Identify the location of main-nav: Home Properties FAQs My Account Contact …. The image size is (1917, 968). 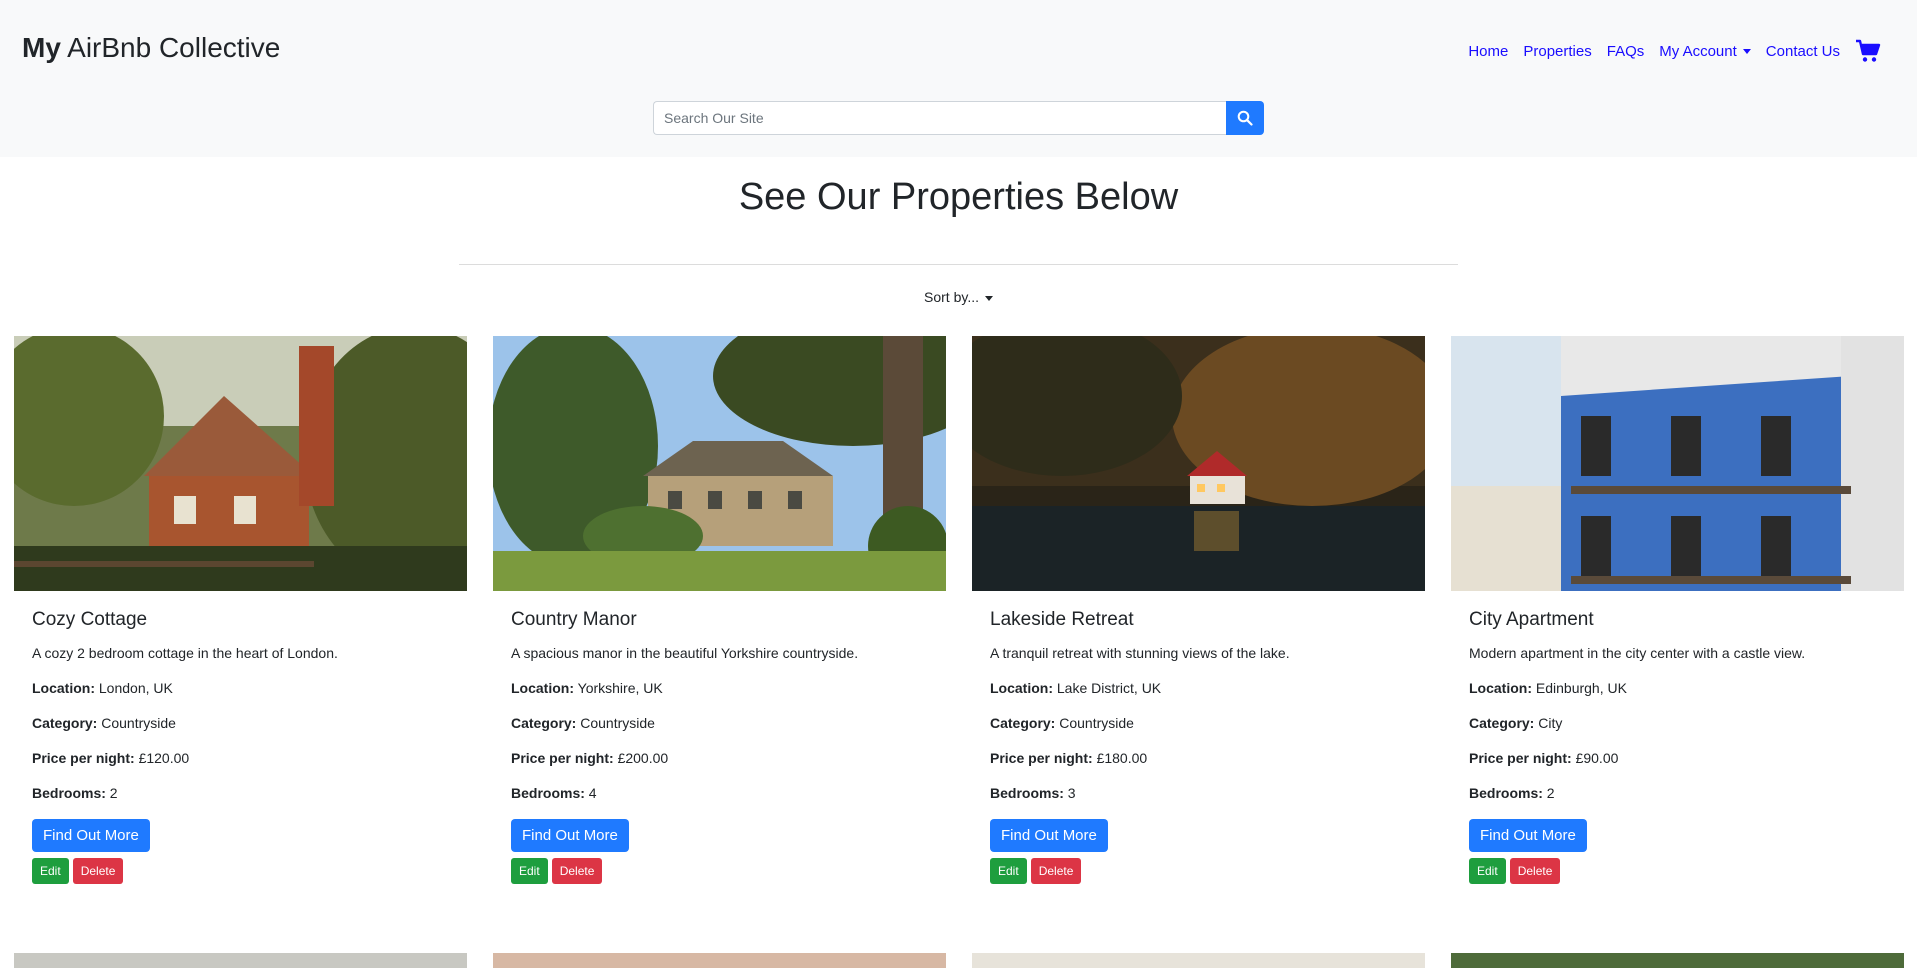
(1667, 51).